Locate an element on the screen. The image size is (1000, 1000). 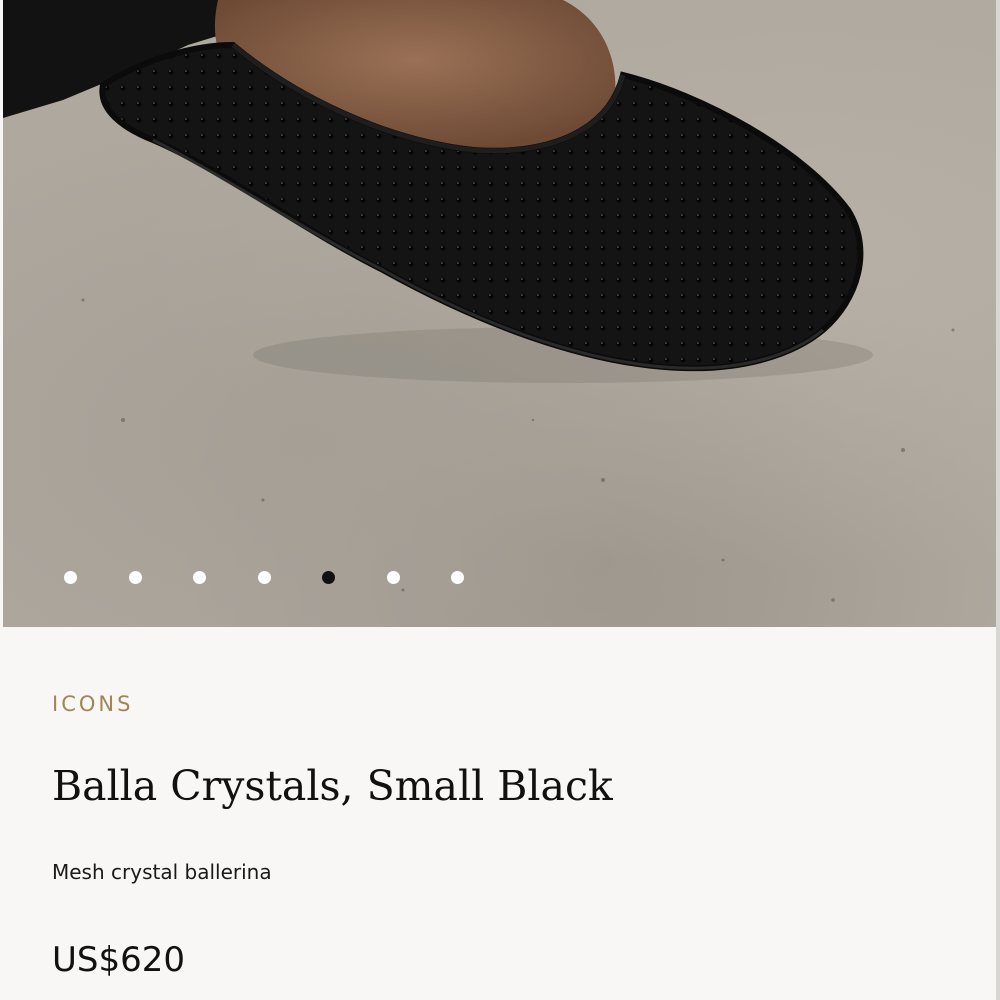
product-price: US$620 is located at coordinates (118, 960).